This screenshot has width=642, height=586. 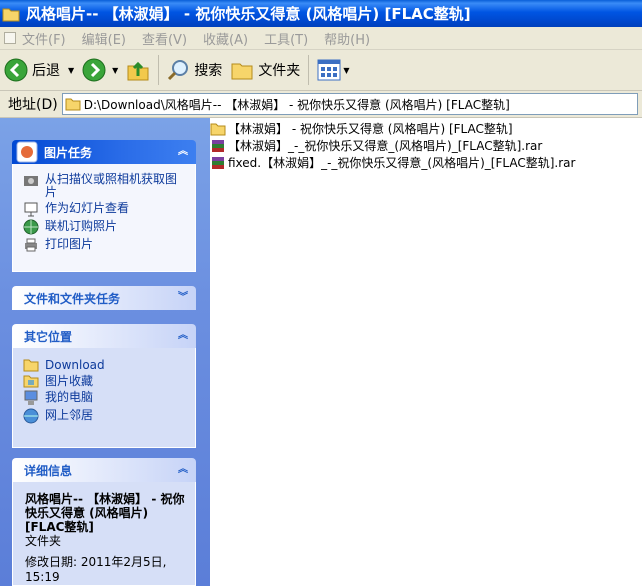 What do you see at coordinates (81, 226) in the screenshot?
I see `task-order-prints-label: 联机订购照片` at bounding box center [81, 226].